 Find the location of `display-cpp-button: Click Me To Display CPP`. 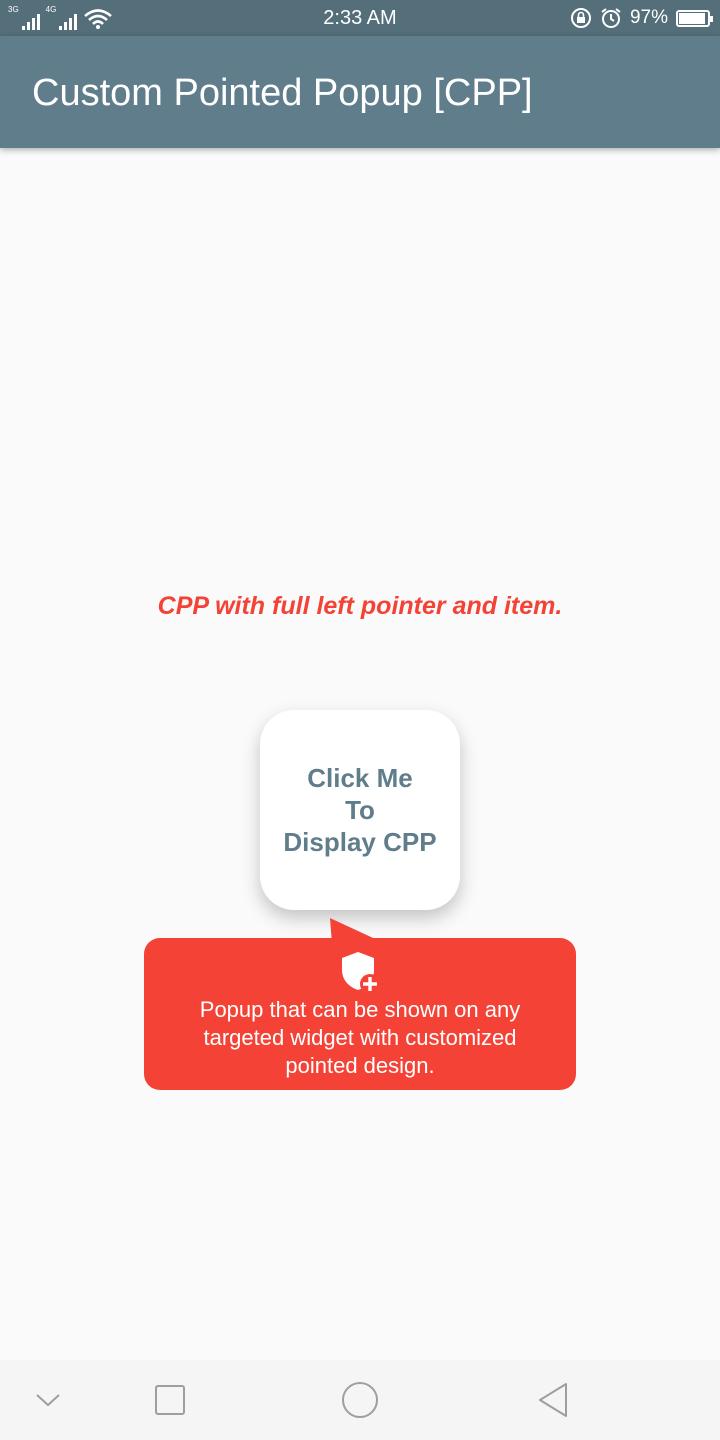

display-cpp-button: Click Me To Display CPP is located at coordinates (360, 810).